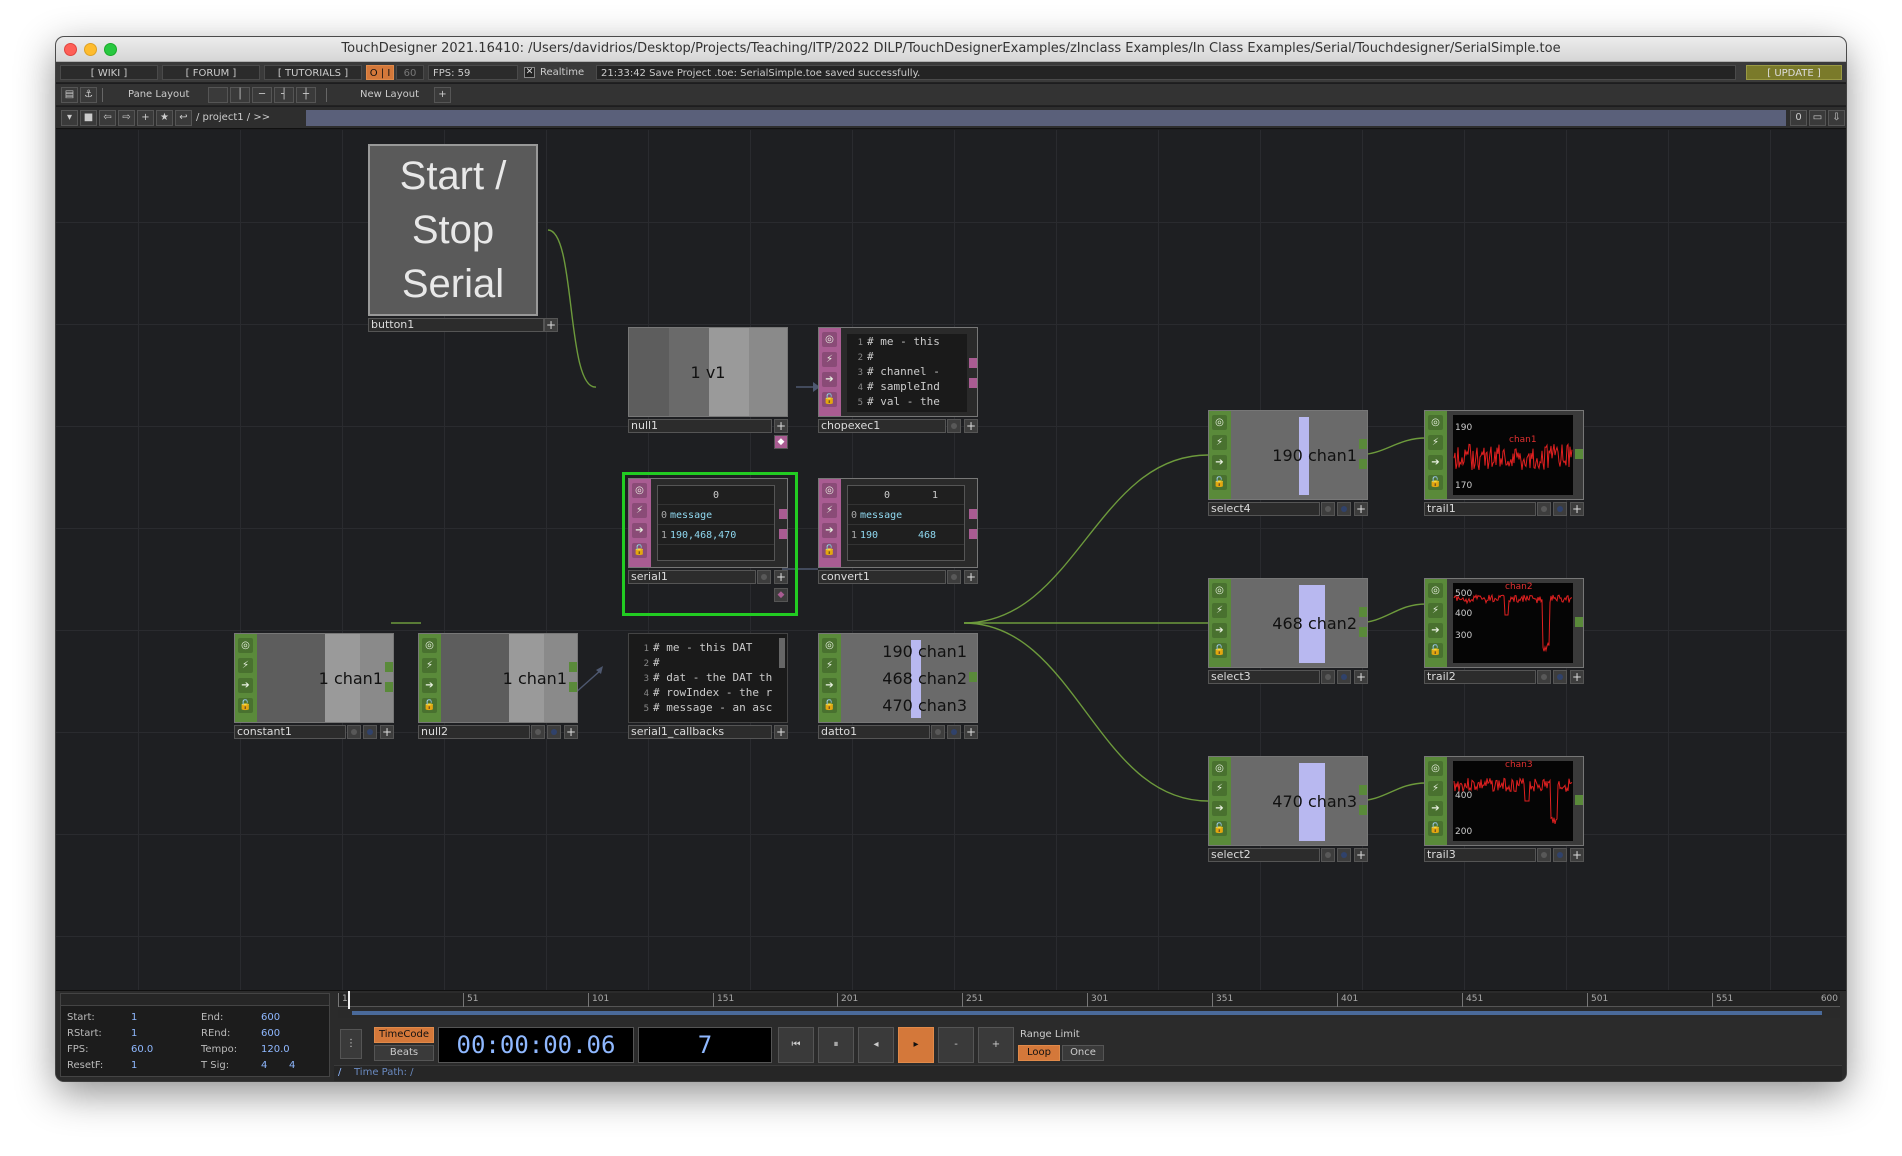  What do you see at coordinates (442, 95) in the screenshot?
I see `add-layout-button: +` at bounding box center [442, 95].